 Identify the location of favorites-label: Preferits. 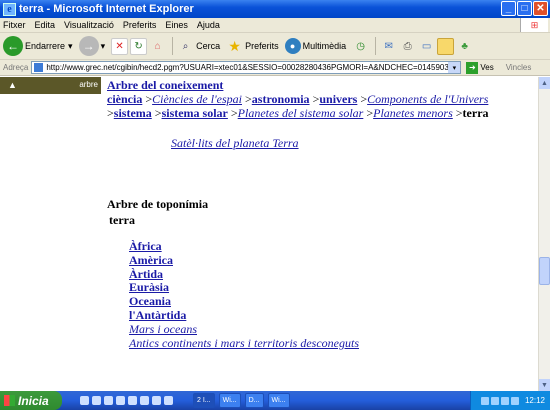
(262, 46).